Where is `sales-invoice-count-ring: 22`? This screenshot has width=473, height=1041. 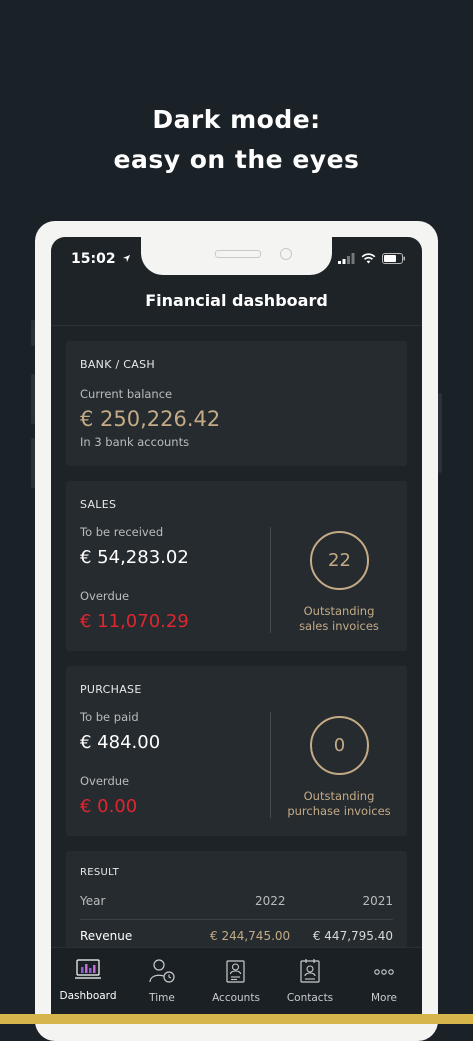
sales-invoice-count-ring: 22 is located at coordinates (339, 560).